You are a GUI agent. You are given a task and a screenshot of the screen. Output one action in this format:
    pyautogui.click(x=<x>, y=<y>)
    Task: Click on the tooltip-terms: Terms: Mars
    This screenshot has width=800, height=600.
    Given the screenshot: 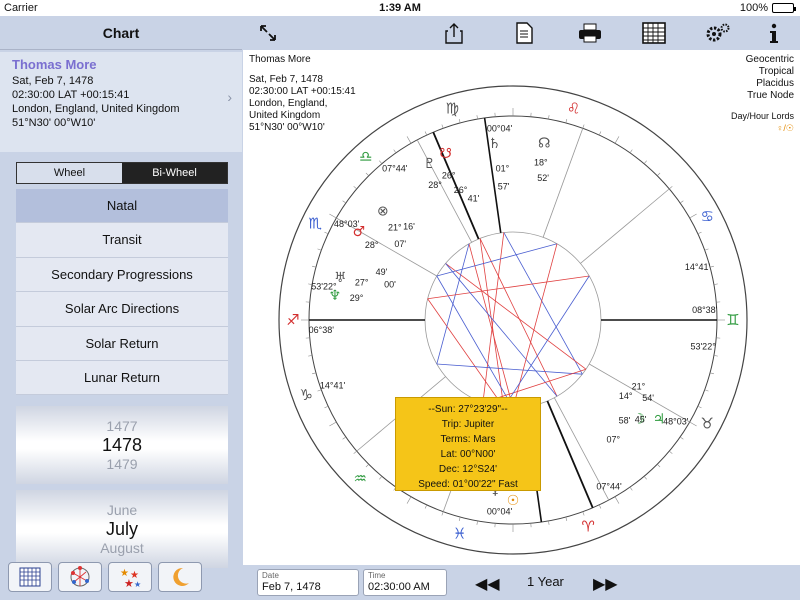 What is the action you would take?
    pyautogui.click(x=468, y=439)
    